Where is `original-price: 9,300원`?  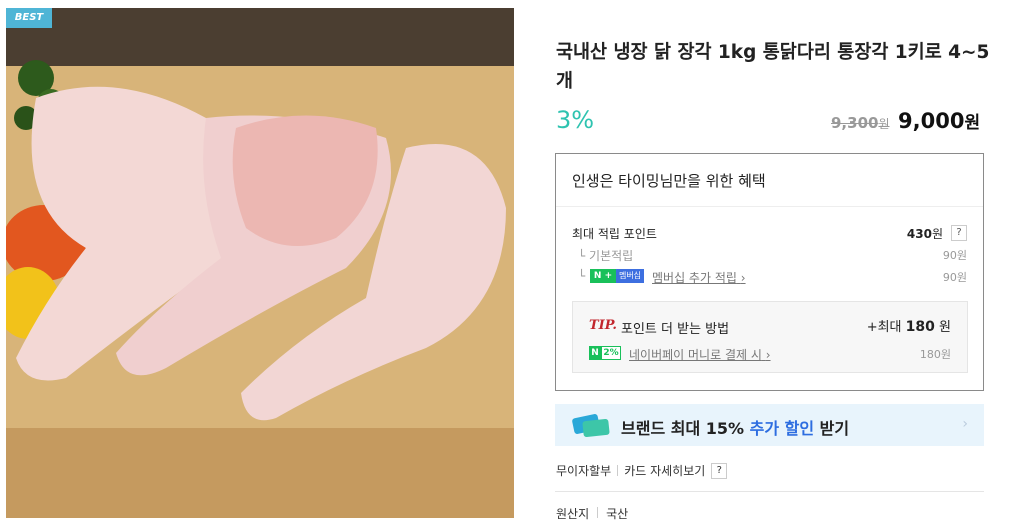
original-price: 9,300원 is located at coordinates (860, 123).